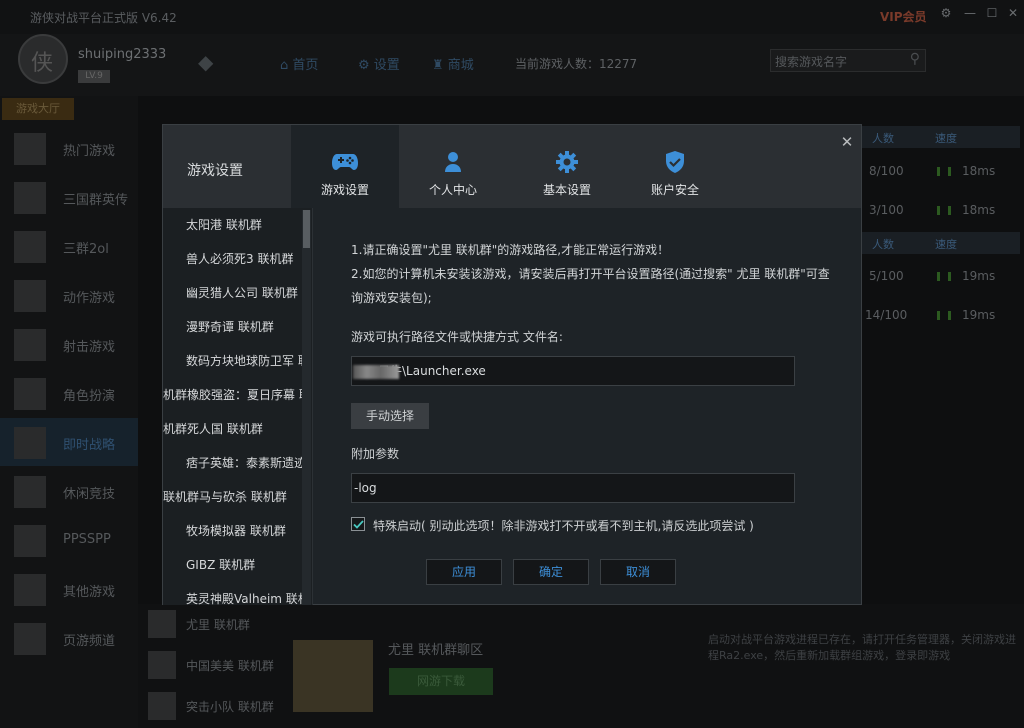 The height and width of the screenshot is (728, 1024). I want to click on tab-basic-settings: 基本设置, so click(567, 166).